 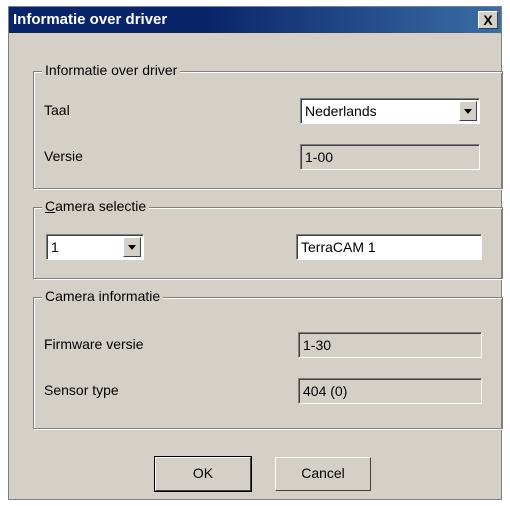 I want to click on close-icon: X, so click(x=488, y=20).